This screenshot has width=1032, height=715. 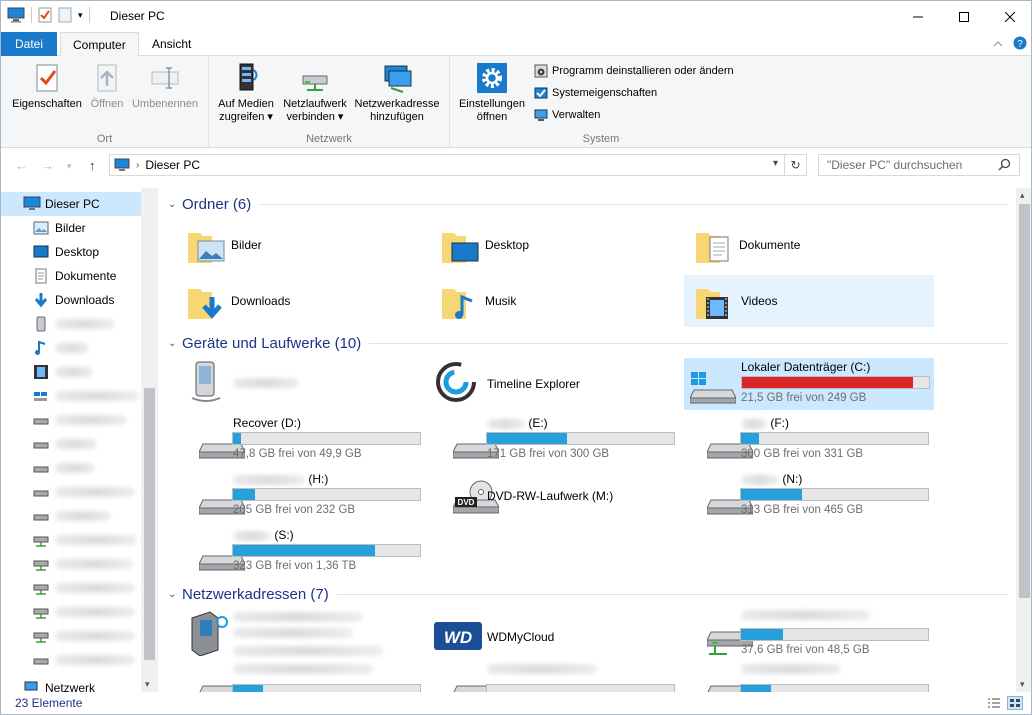 I want to click on sidebar-scrollbar-thumb, so click(x=149, y=524).